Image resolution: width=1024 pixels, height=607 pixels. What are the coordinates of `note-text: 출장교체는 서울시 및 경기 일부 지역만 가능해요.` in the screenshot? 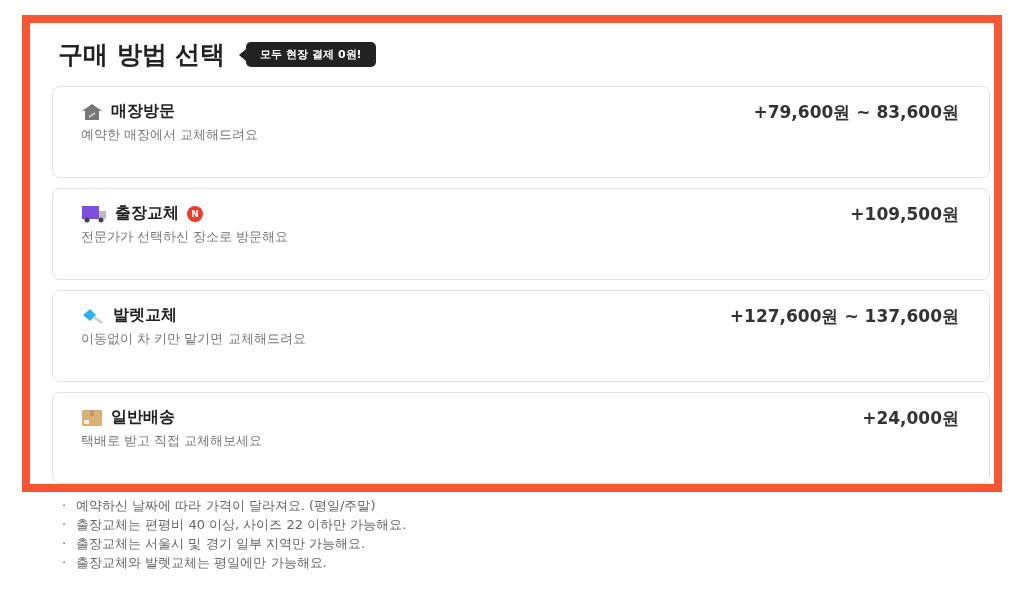 It's located at (221, 544).